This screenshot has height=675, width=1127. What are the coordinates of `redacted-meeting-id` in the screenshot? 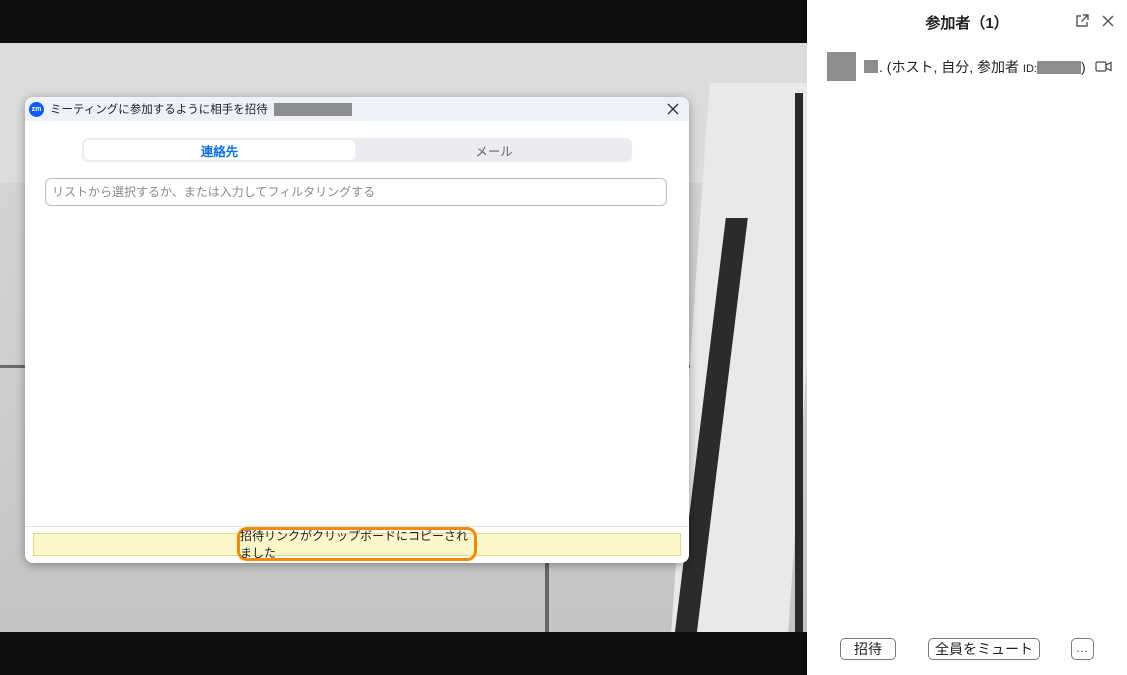 It's located at (312, 109).